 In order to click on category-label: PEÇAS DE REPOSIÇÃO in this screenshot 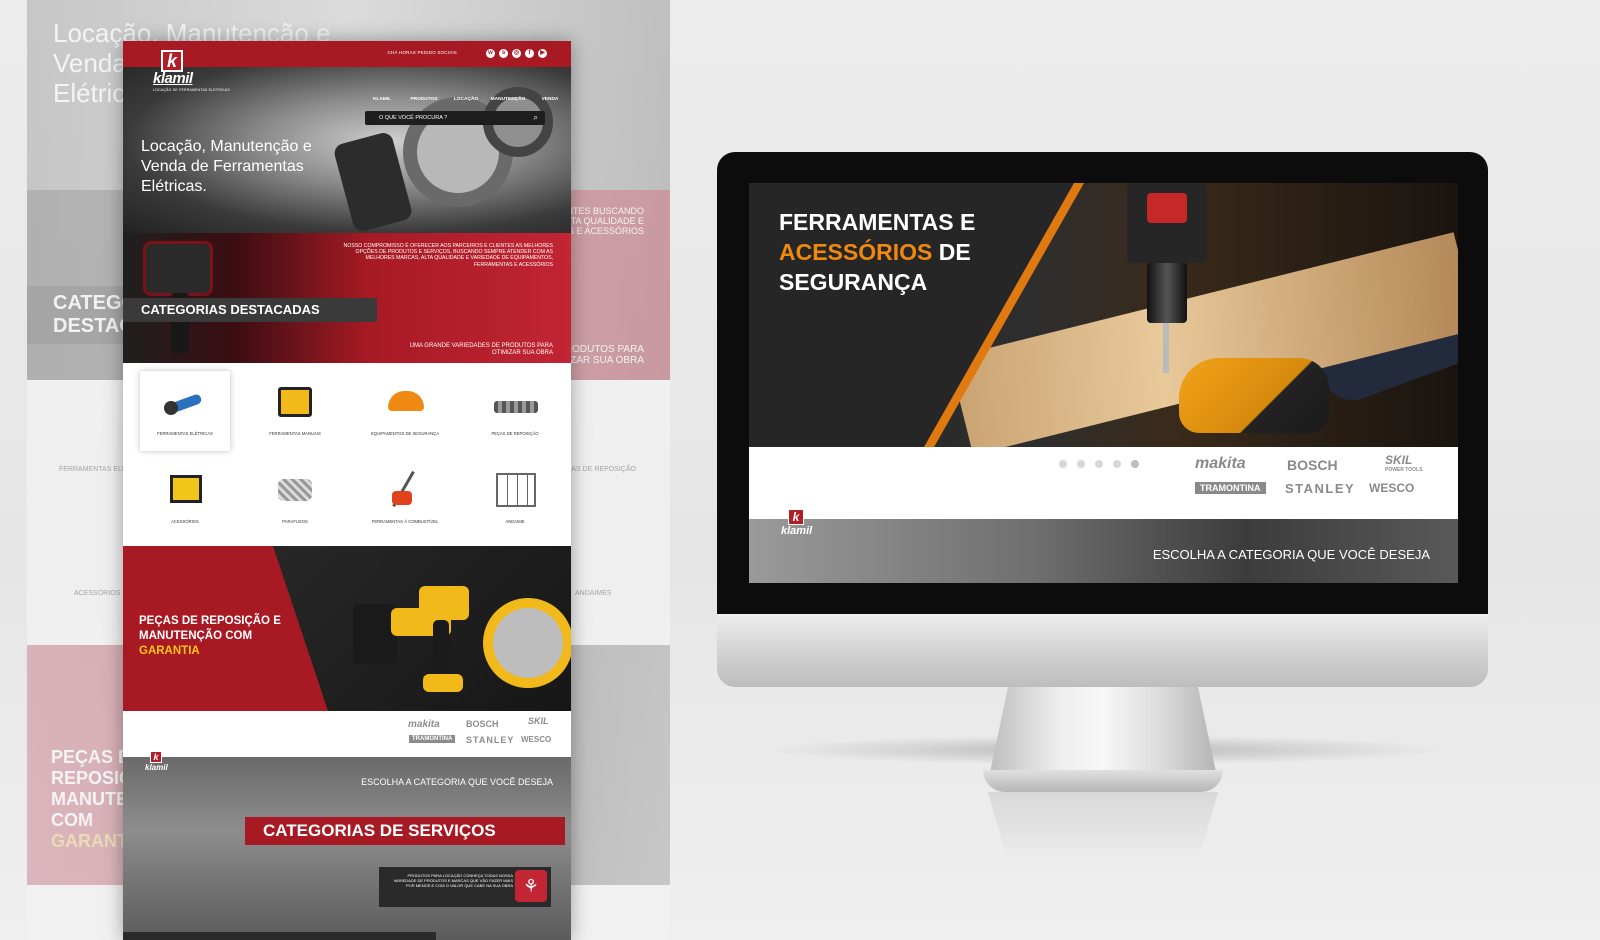, I will do `click(515, 433)`.